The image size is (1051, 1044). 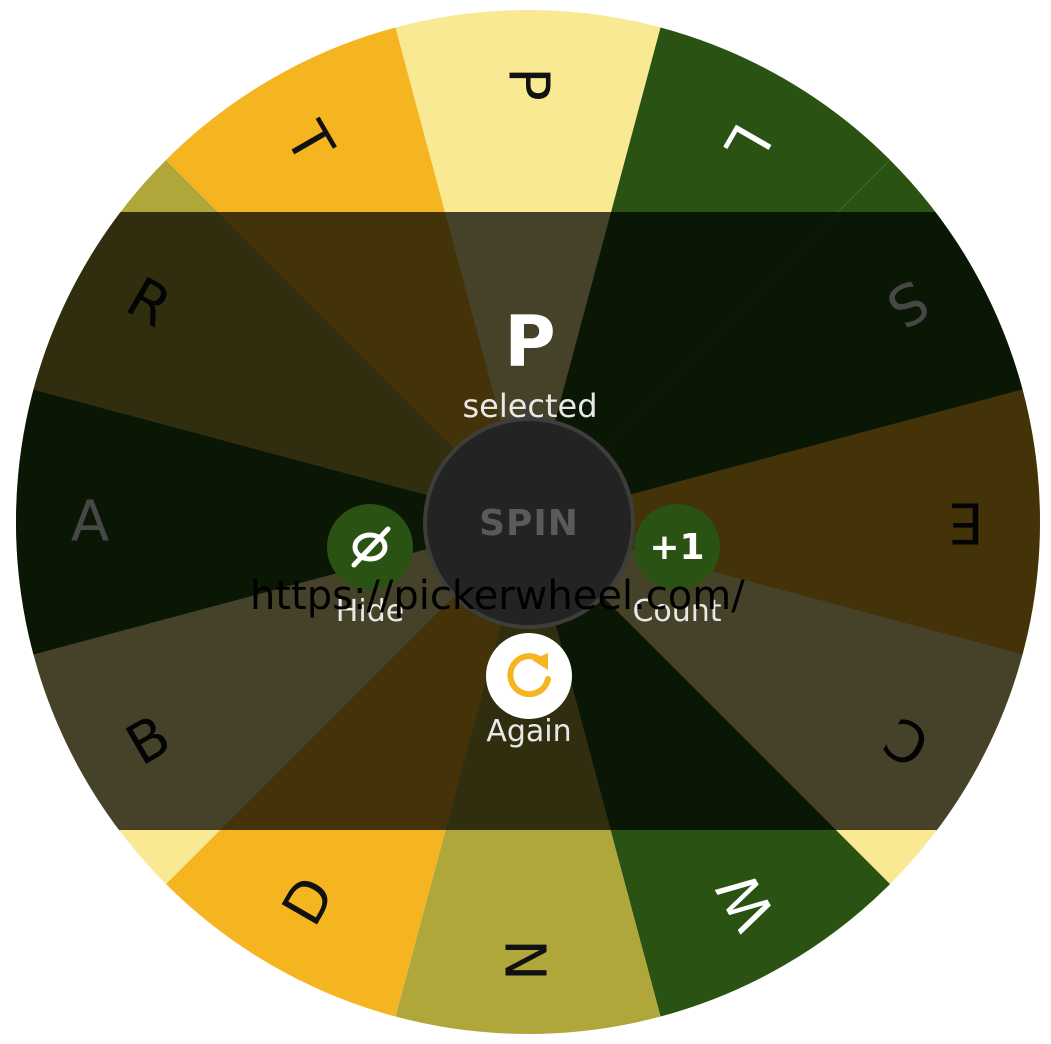 I want to click on watermark-url: https://pickerwheel.com/, so click(x=497, y=596).